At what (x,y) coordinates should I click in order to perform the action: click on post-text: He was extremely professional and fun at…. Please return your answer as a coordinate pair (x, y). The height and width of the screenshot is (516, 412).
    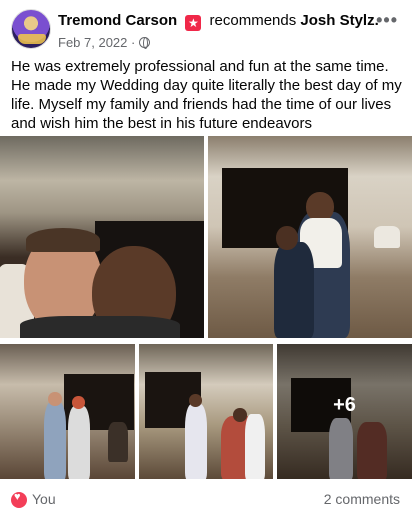
    Looking at the image, I should click on (206, 95).